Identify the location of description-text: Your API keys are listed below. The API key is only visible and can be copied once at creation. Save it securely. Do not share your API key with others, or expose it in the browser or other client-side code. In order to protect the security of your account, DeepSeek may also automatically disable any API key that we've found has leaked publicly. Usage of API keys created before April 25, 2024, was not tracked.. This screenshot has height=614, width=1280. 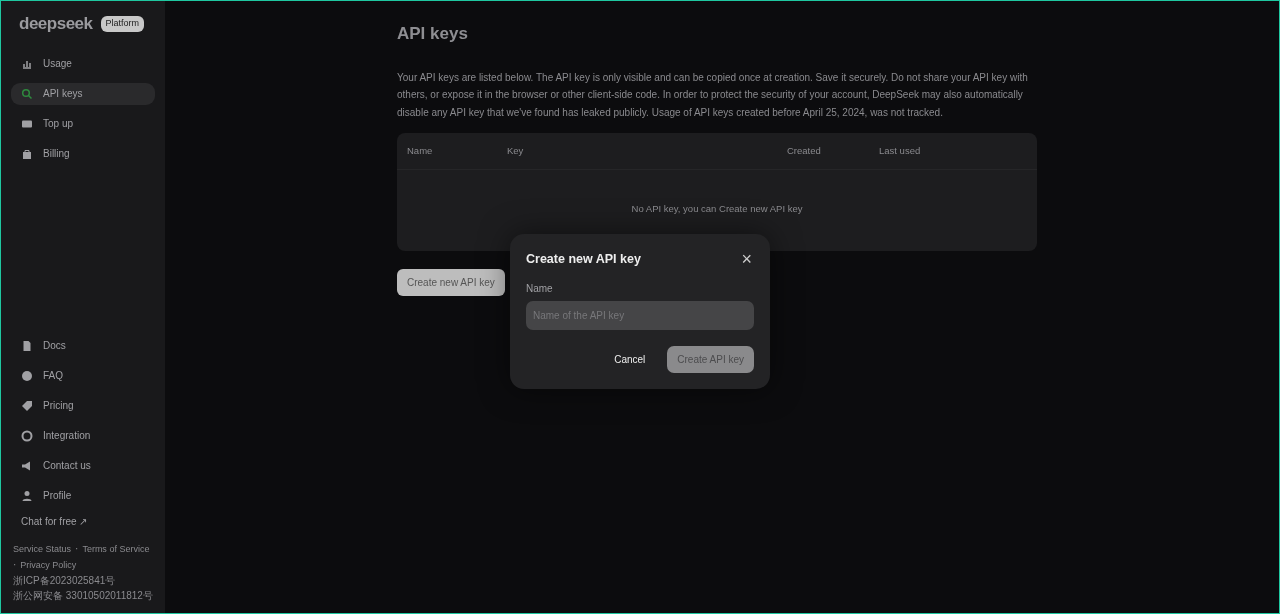
(713, 95).